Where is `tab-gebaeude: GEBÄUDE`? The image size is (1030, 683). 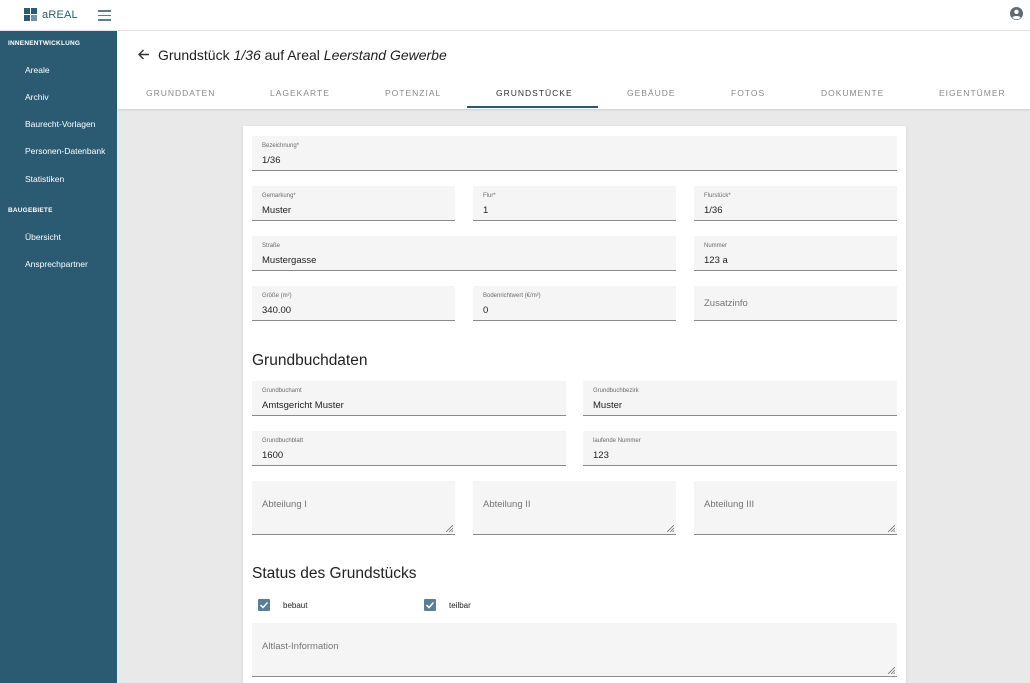
tab-gebaeude: GEBÄUDE is located at coordinates (651, 93).